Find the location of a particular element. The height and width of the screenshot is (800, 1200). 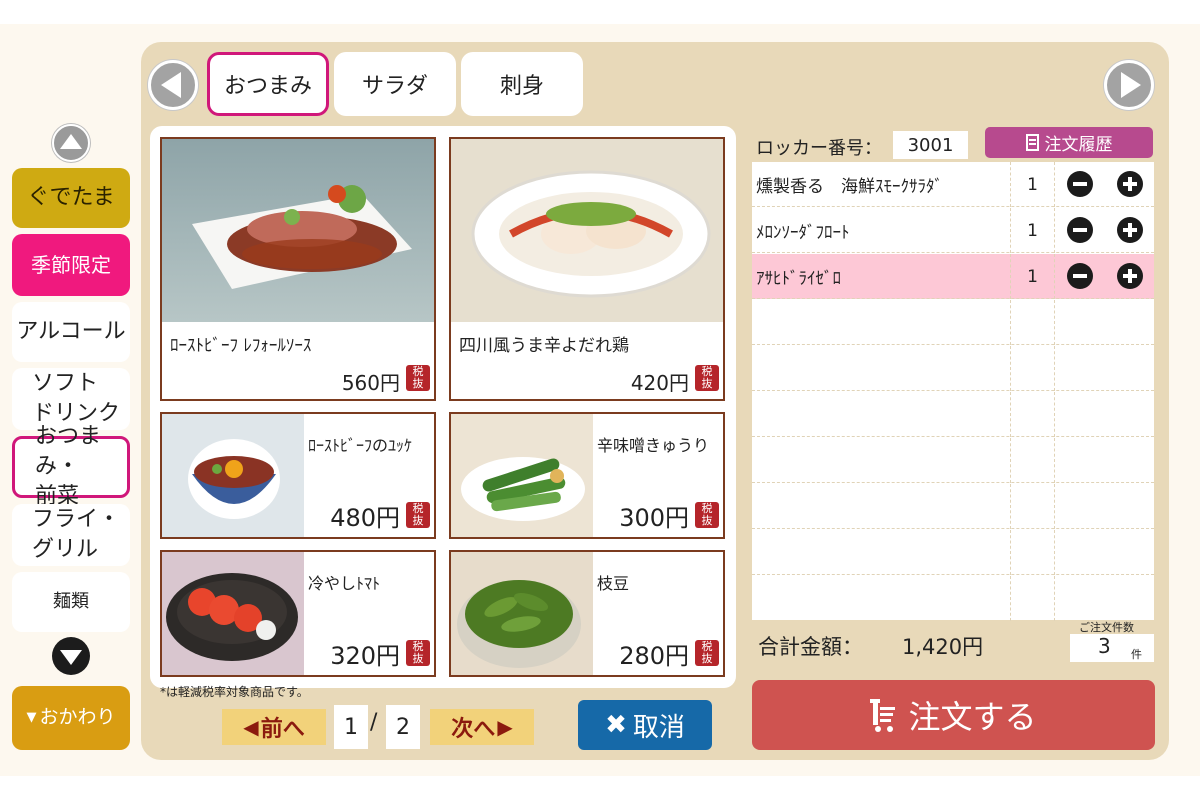

menu-item-name: ﾛｰｽﾄﾋﾞｰﾌのﾕｯｹ is located at coordinates (360, 445).